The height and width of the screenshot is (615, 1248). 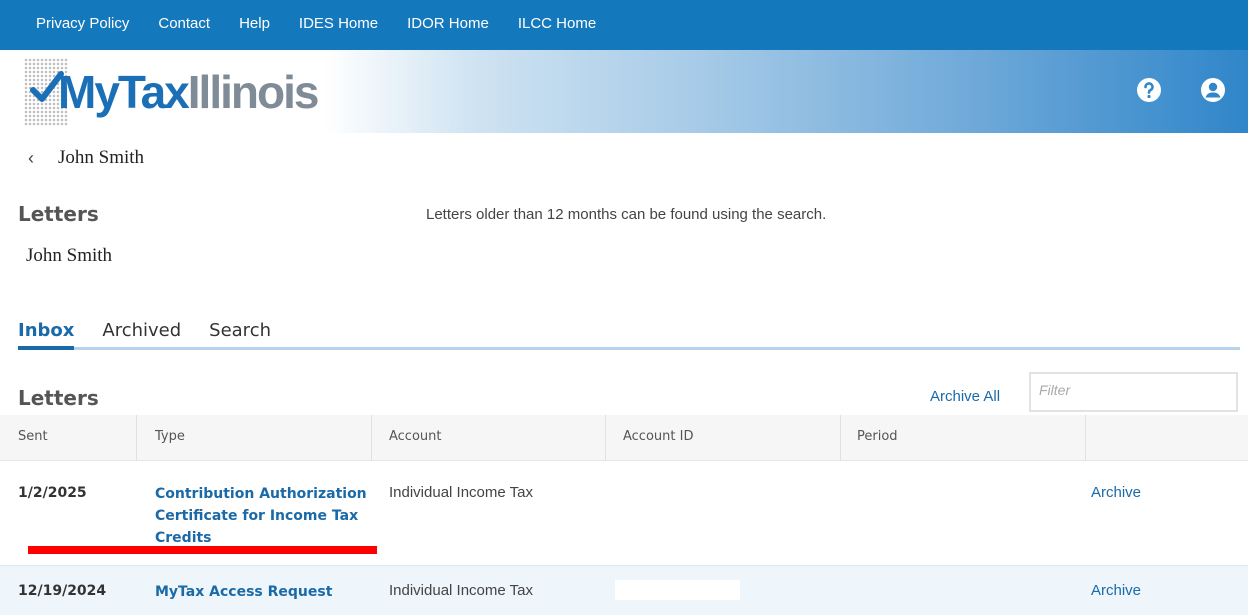 What do you see at coordinates (124, 92) in the screenshot?
I see `logo-text-mytax: MyTax` at bounding box center [124, 92].